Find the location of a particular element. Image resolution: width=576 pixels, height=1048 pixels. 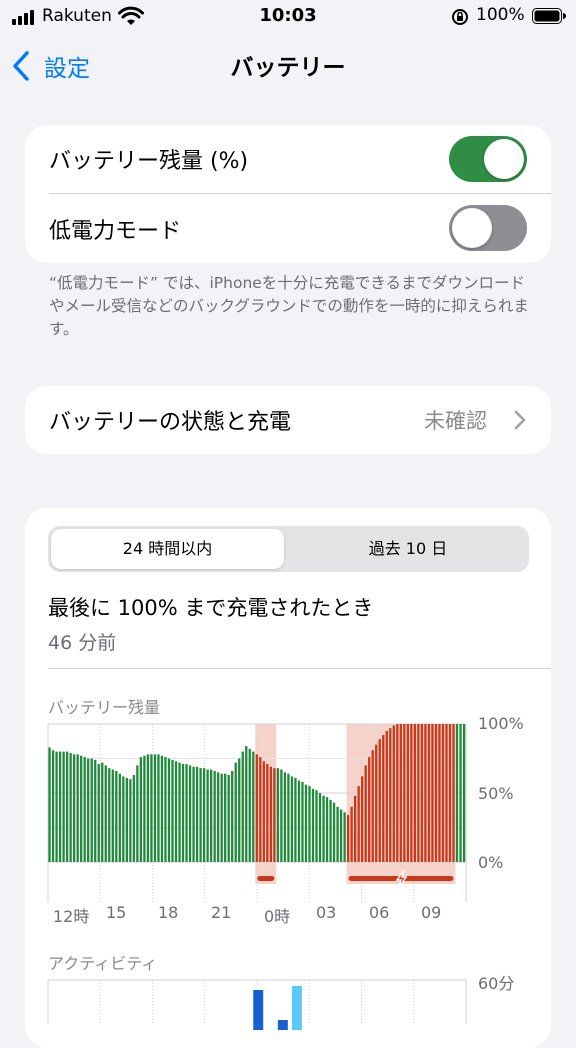

battery-health-row: バッテリーの状態と充電 未確認 is located at coordinates (288, 420).